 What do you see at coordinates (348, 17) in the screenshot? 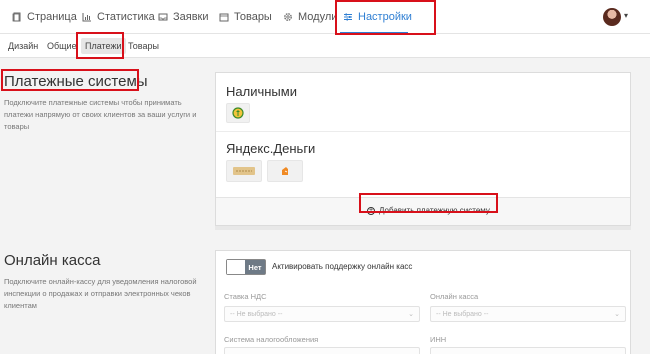
I see `sliders-icon` at bounding box center [348, 17].